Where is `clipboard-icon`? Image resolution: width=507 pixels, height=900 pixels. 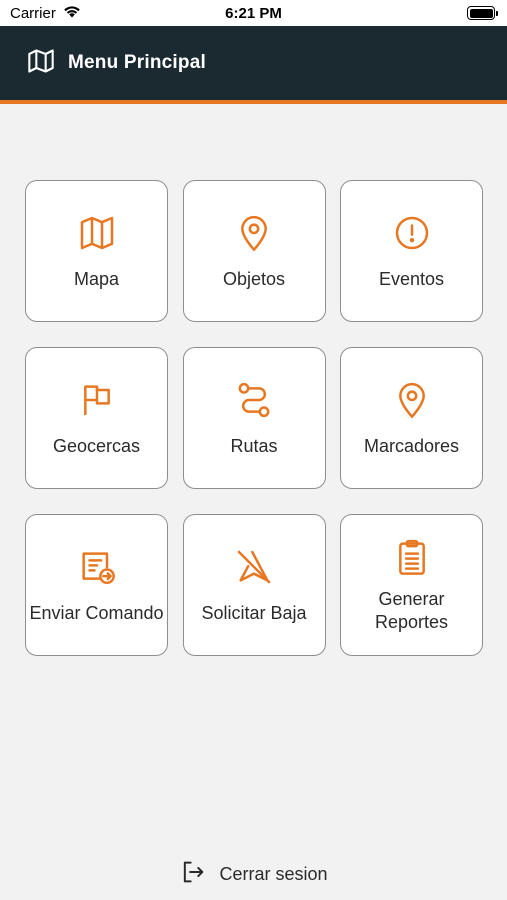
clipboard-icon is located at coordinates (412, 557).